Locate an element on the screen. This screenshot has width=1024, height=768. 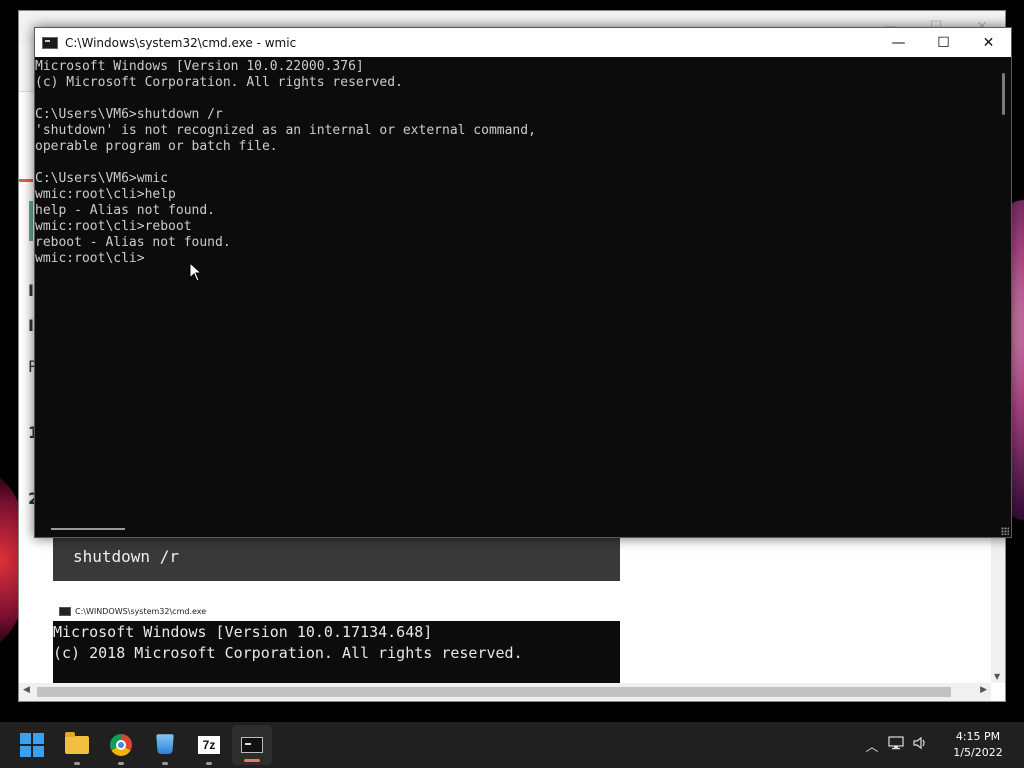
page-accent-bar is located at coordinates (26, 180).